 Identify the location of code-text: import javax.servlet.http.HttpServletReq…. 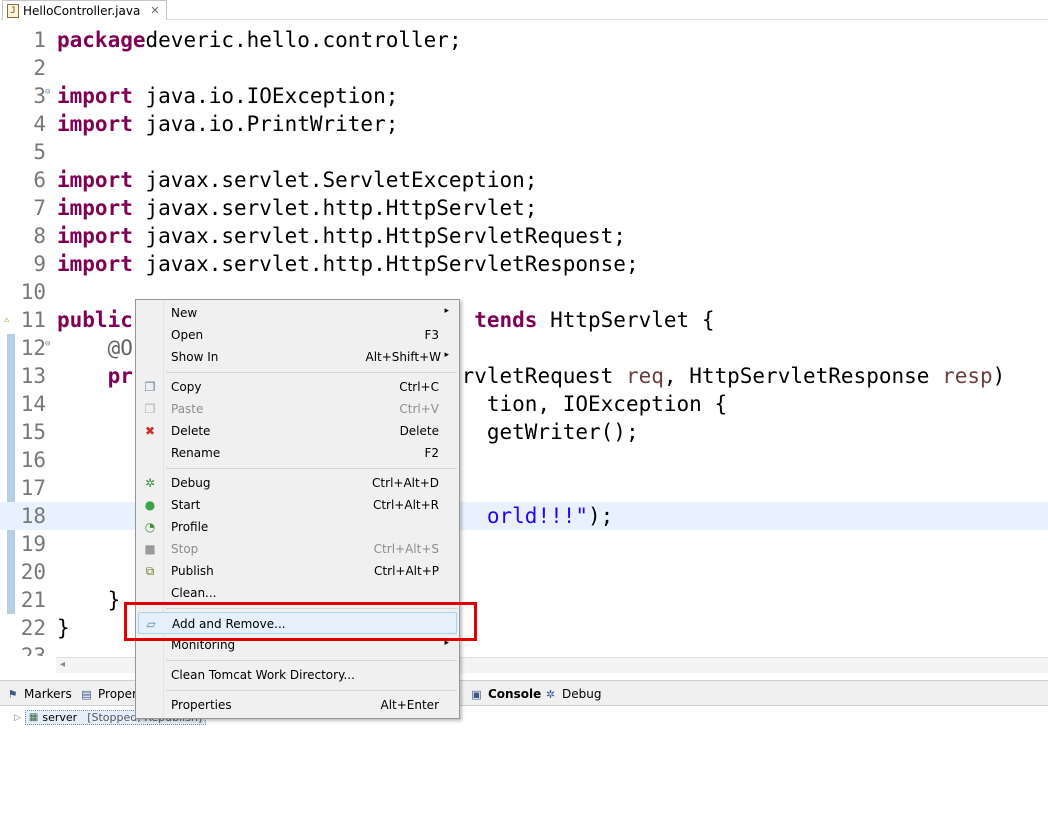
(341, 236).